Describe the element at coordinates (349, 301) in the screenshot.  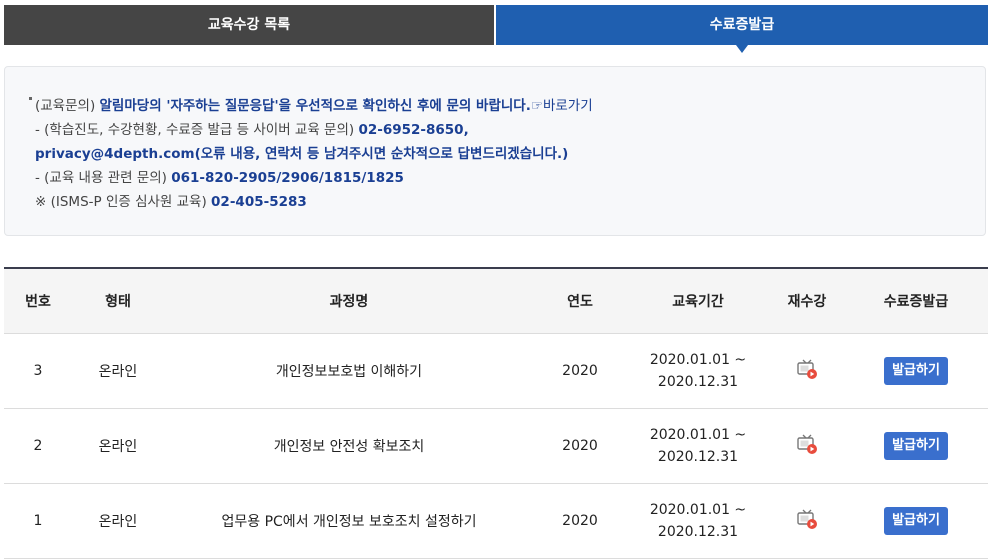
I see `header-course: 과정명` at that location.